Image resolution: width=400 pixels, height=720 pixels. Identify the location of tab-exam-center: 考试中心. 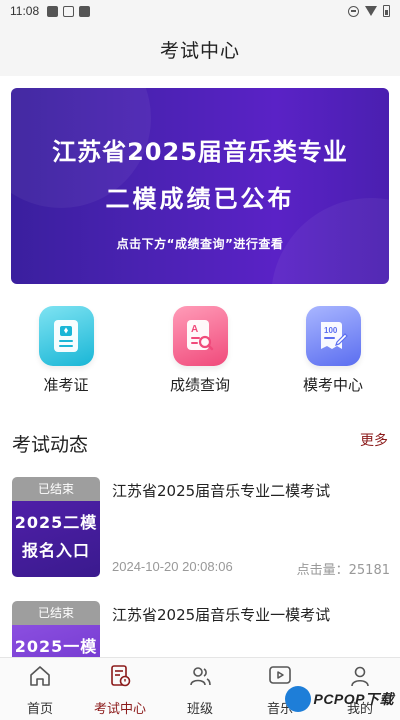
(120, 689).